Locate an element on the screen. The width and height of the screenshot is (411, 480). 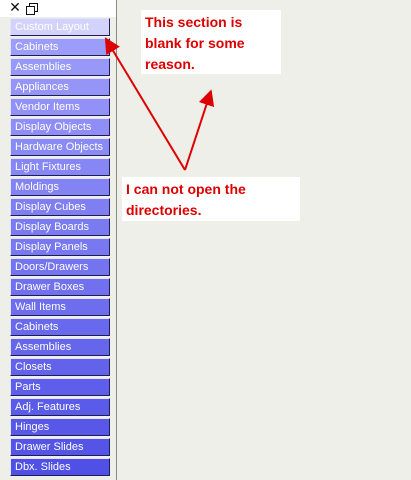
category-button-moldings: Moldings is located at coordinates (60, 187).